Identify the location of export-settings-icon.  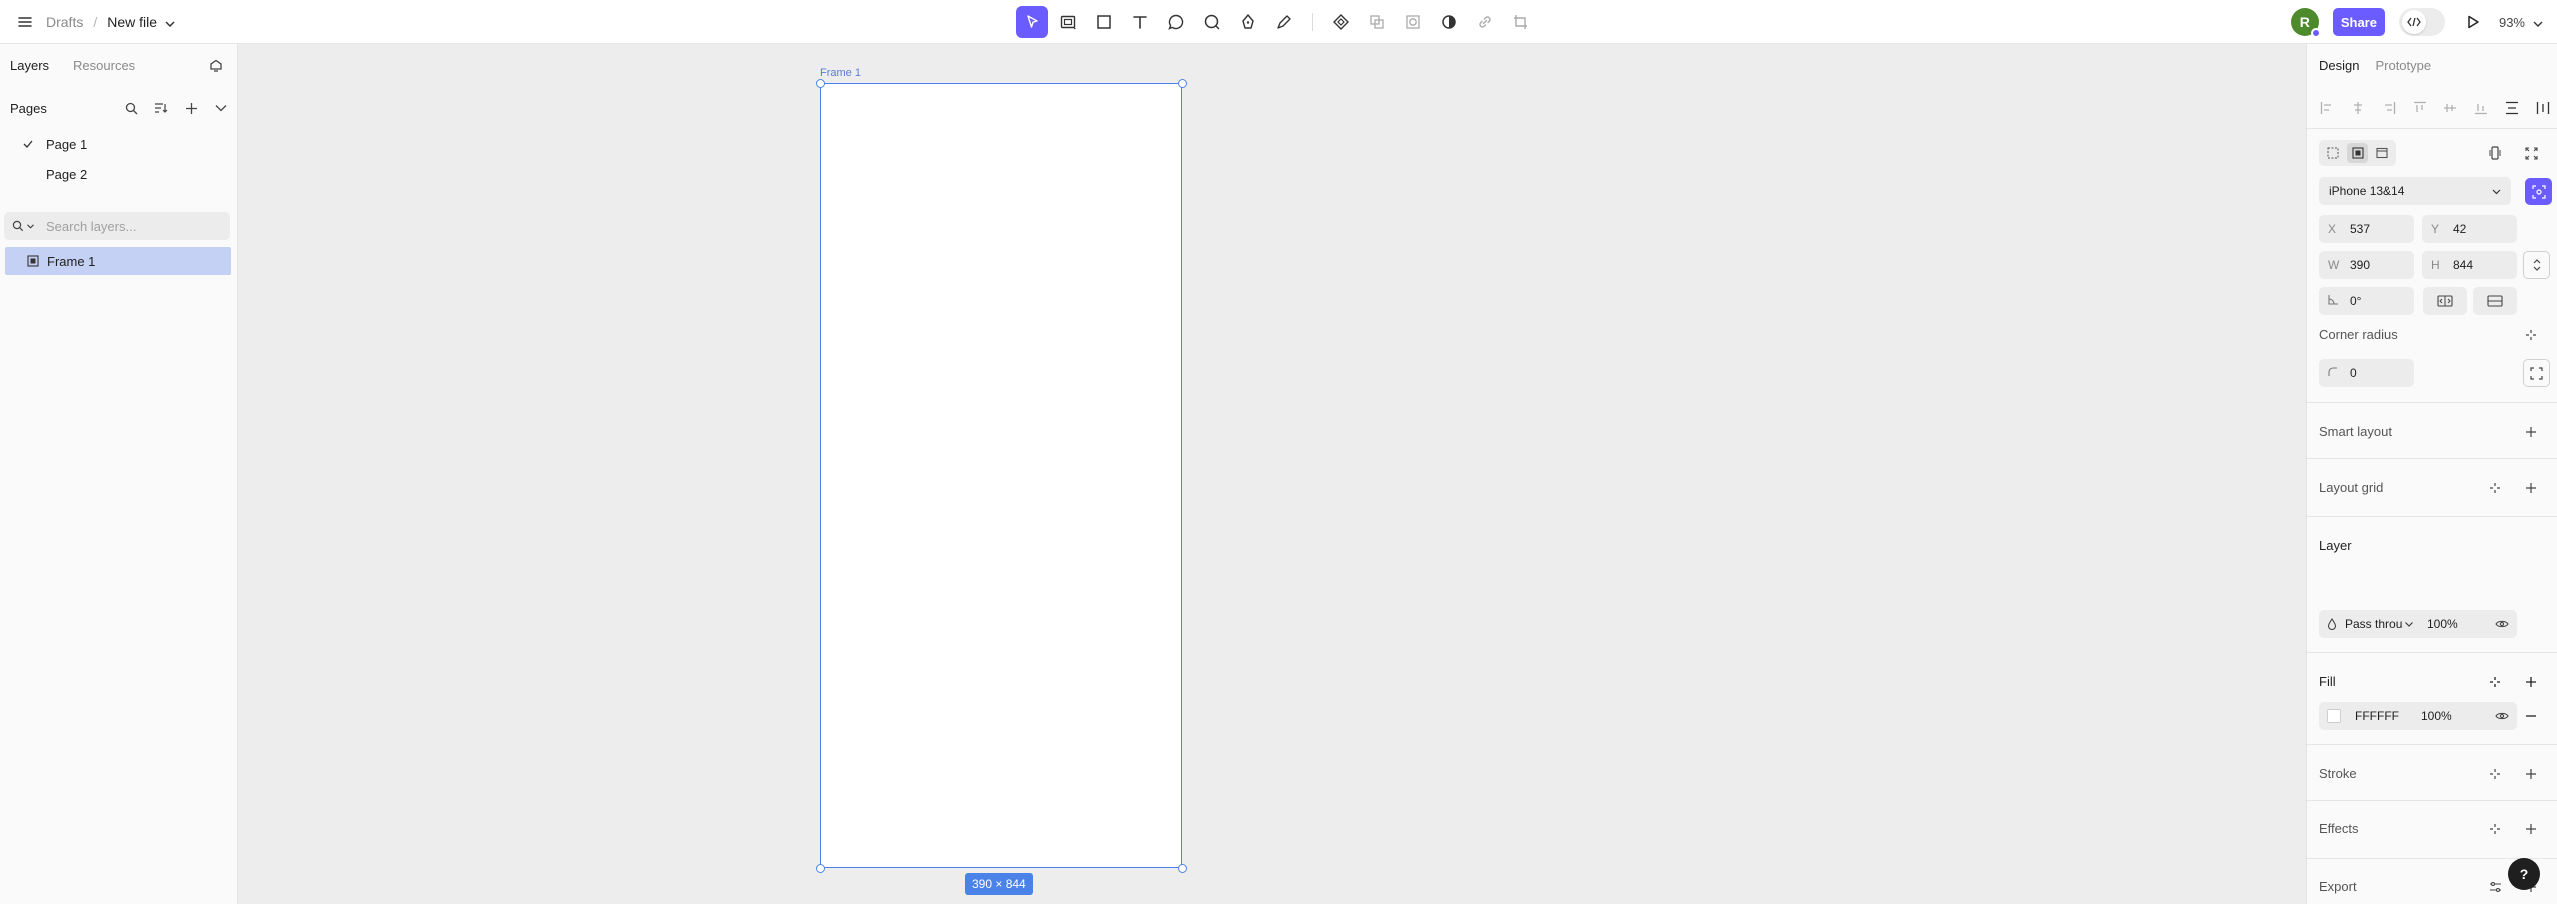
(2495, 887).